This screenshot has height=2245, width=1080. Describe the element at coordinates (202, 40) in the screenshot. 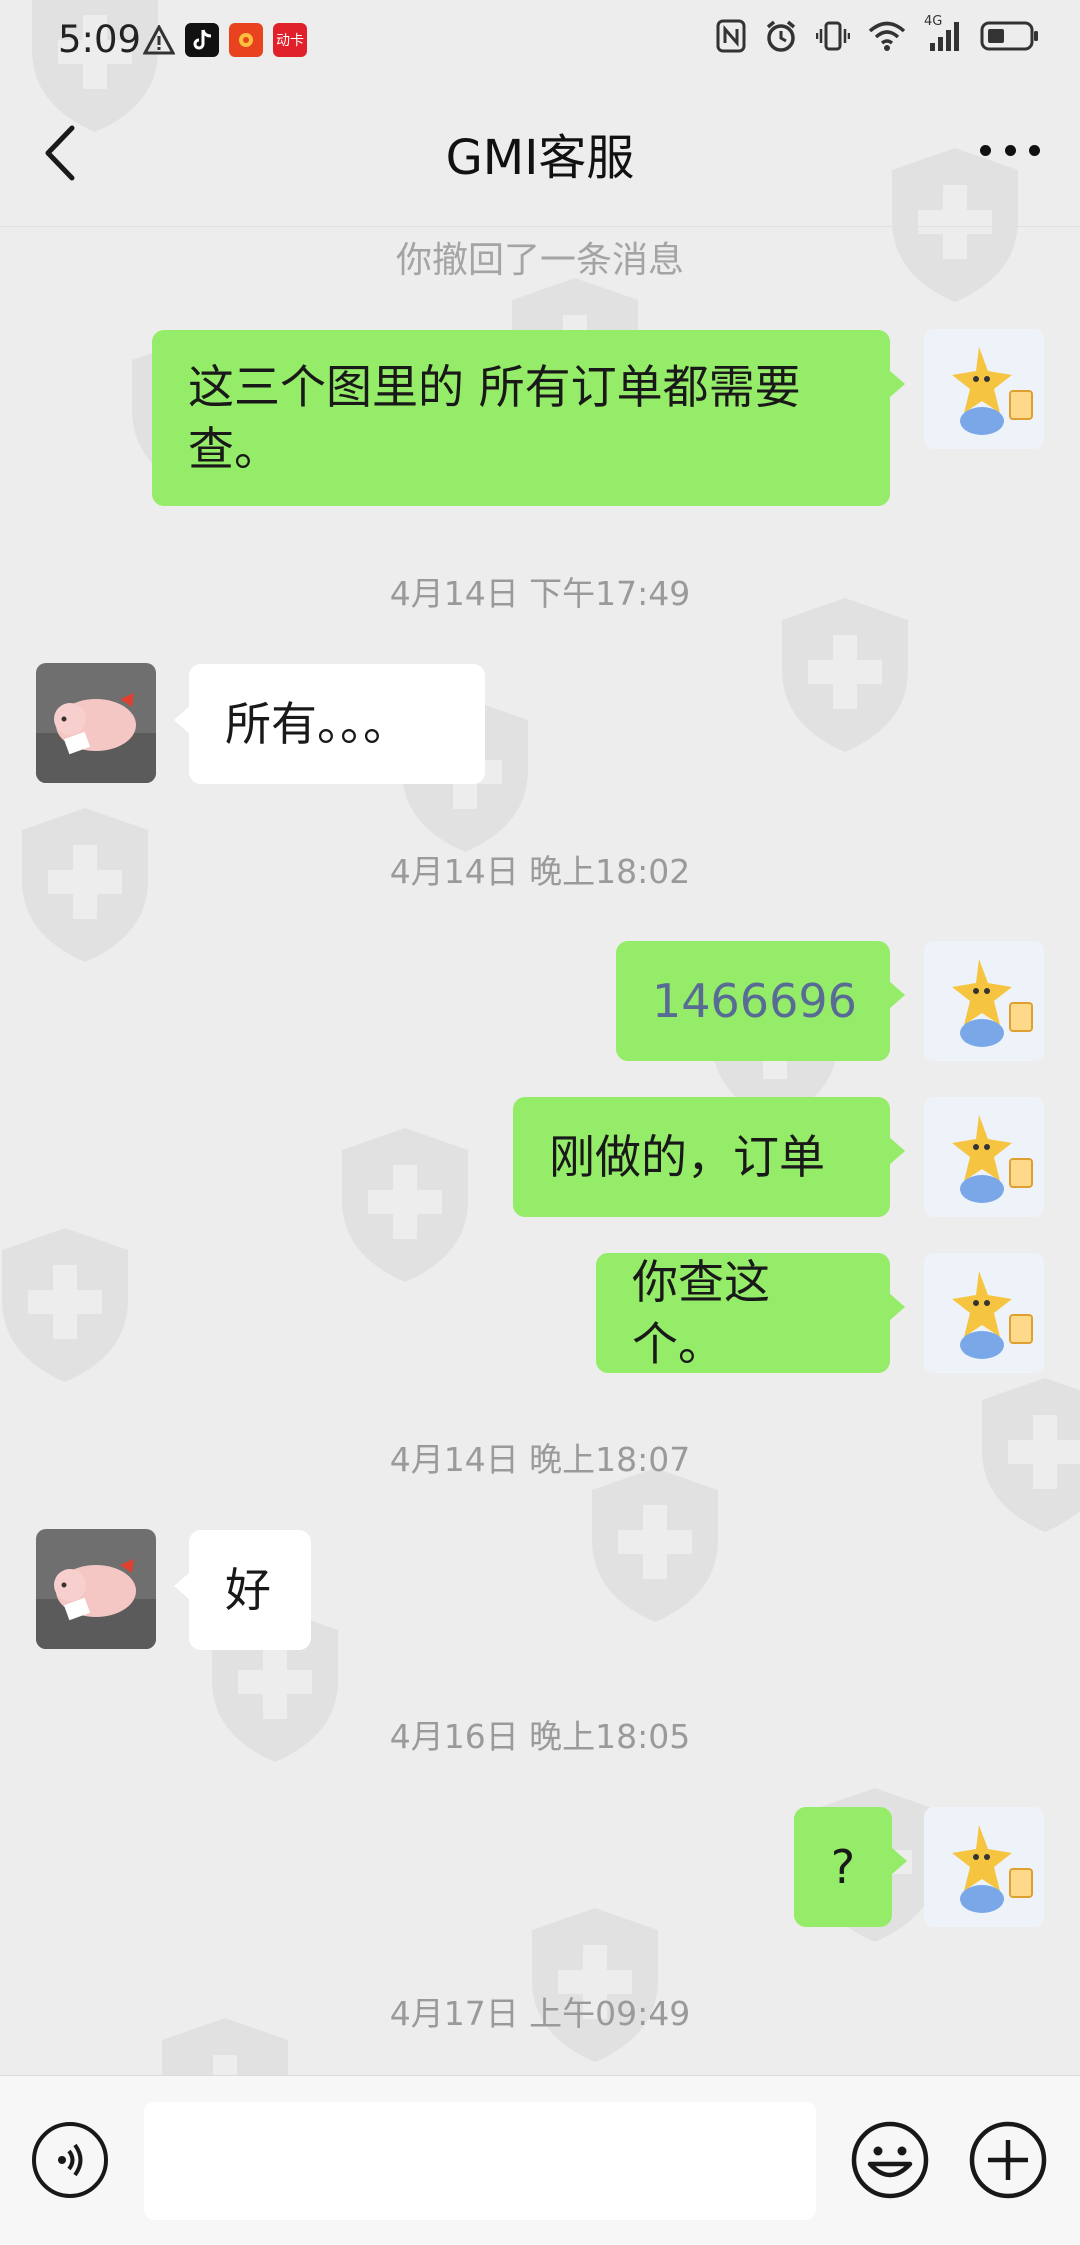

I see `tiktok-icon` at that location.